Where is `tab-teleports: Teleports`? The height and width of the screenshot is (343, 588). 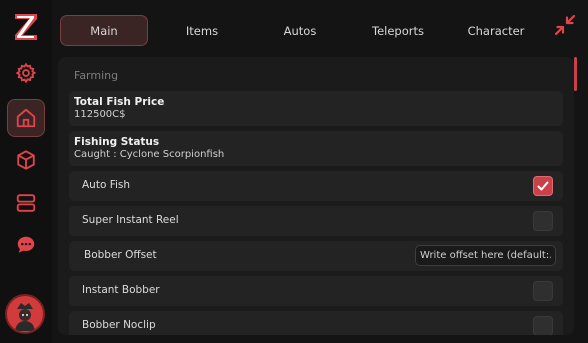
tab-teleports: Teleports is located at coordinates (398, 30).